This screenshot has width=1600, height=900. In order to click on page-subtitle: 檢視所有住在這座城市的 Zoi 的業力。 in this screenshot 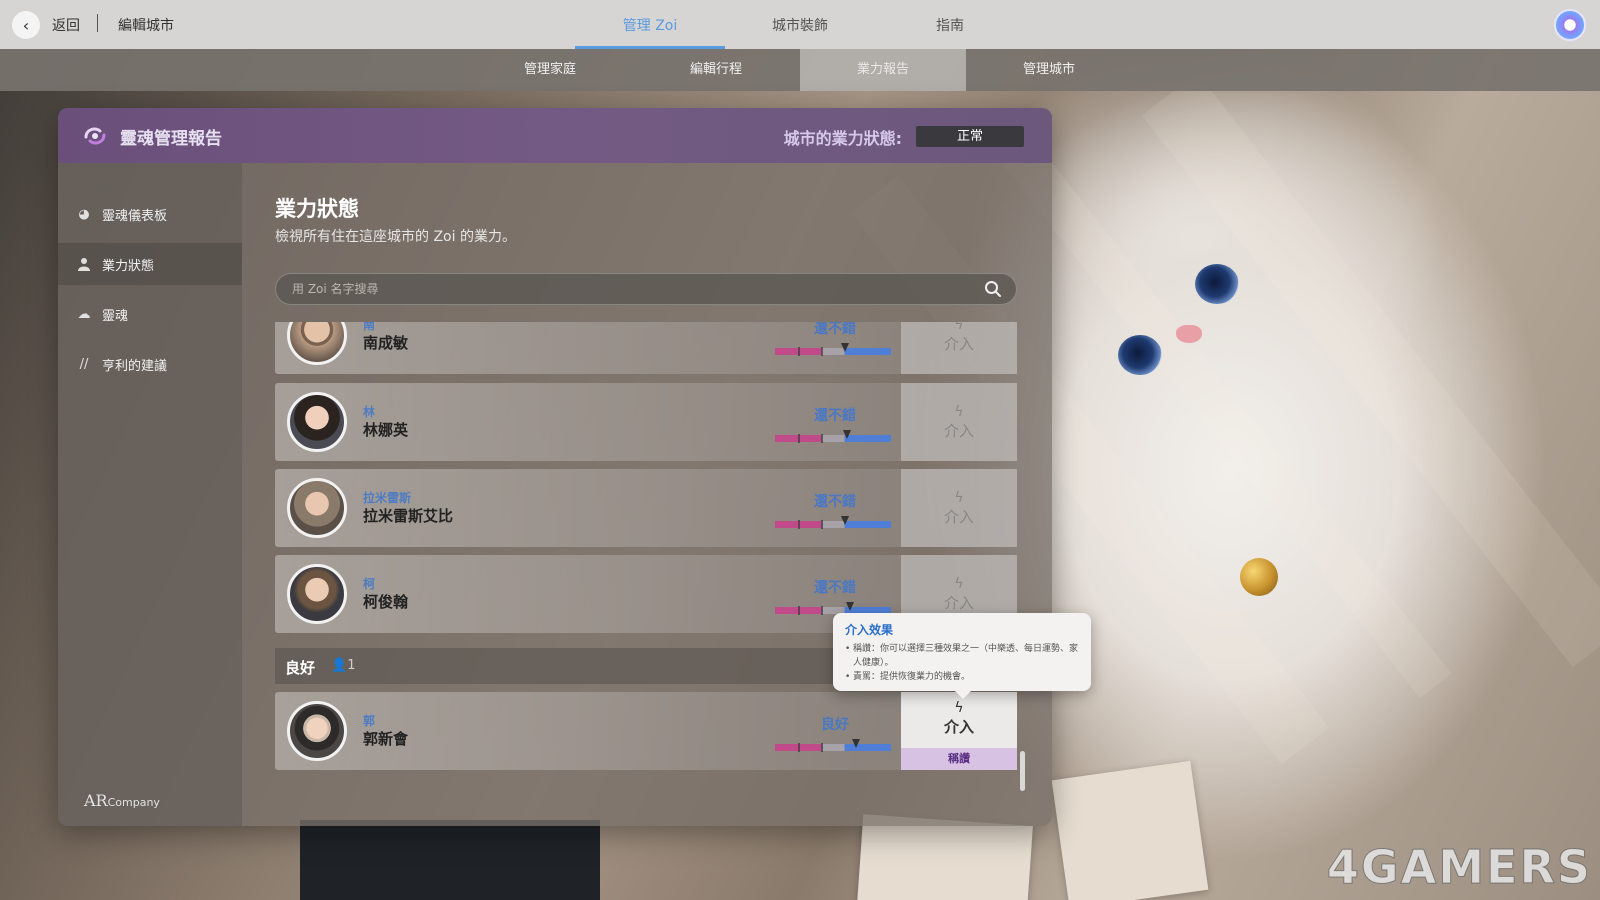, I will do `click(395, 237)`.